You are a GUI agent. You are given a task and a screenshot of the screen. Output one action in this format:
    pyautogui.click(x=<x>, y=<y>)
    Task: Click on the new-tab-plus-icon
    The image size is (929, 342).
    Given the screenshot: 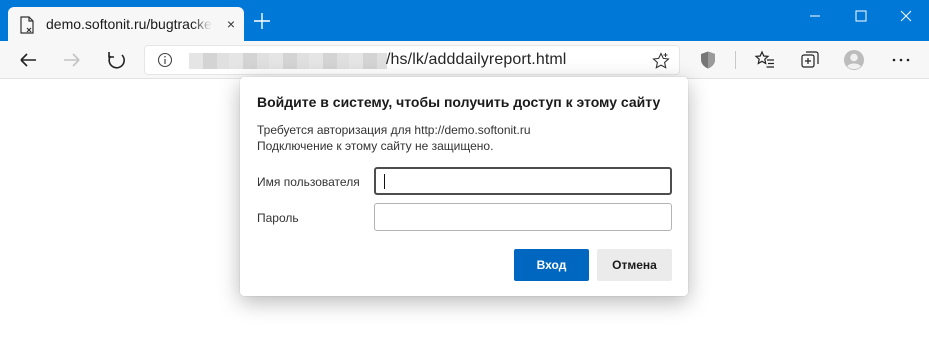 What is the action you would take?
    pyautogui.click(x=262, y=21)
    